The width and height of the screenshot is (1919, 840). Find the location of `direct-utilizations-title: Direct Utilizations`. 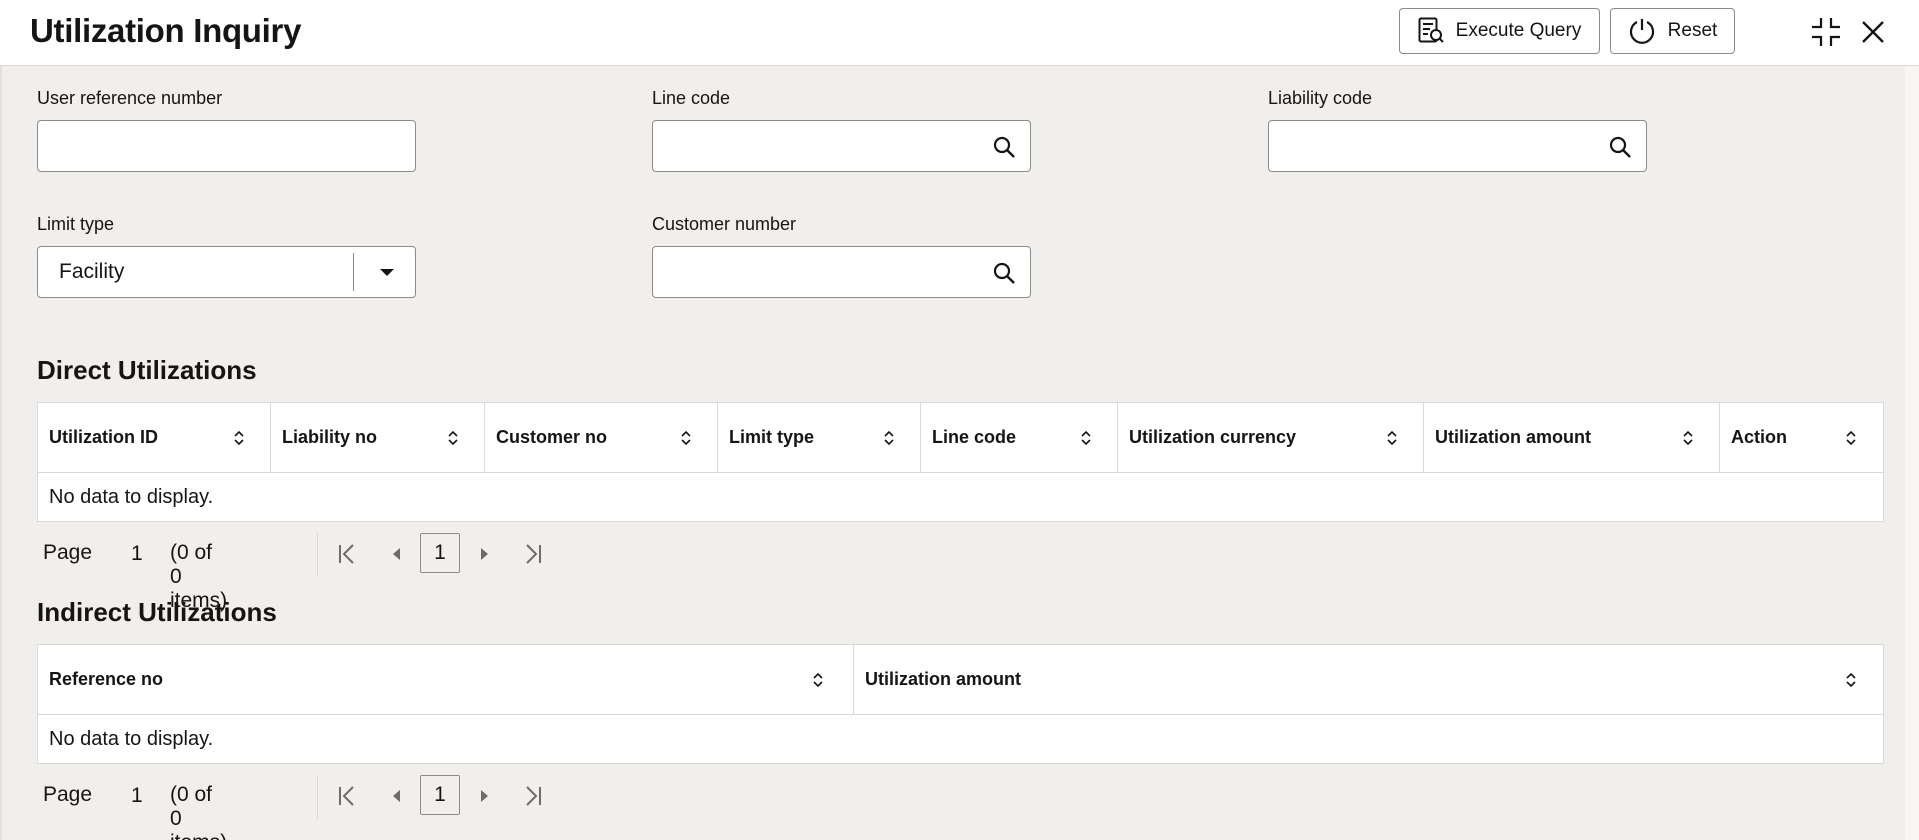

direct-utilizations-title: Direct Utilizations is located at coordinates (147, 370).